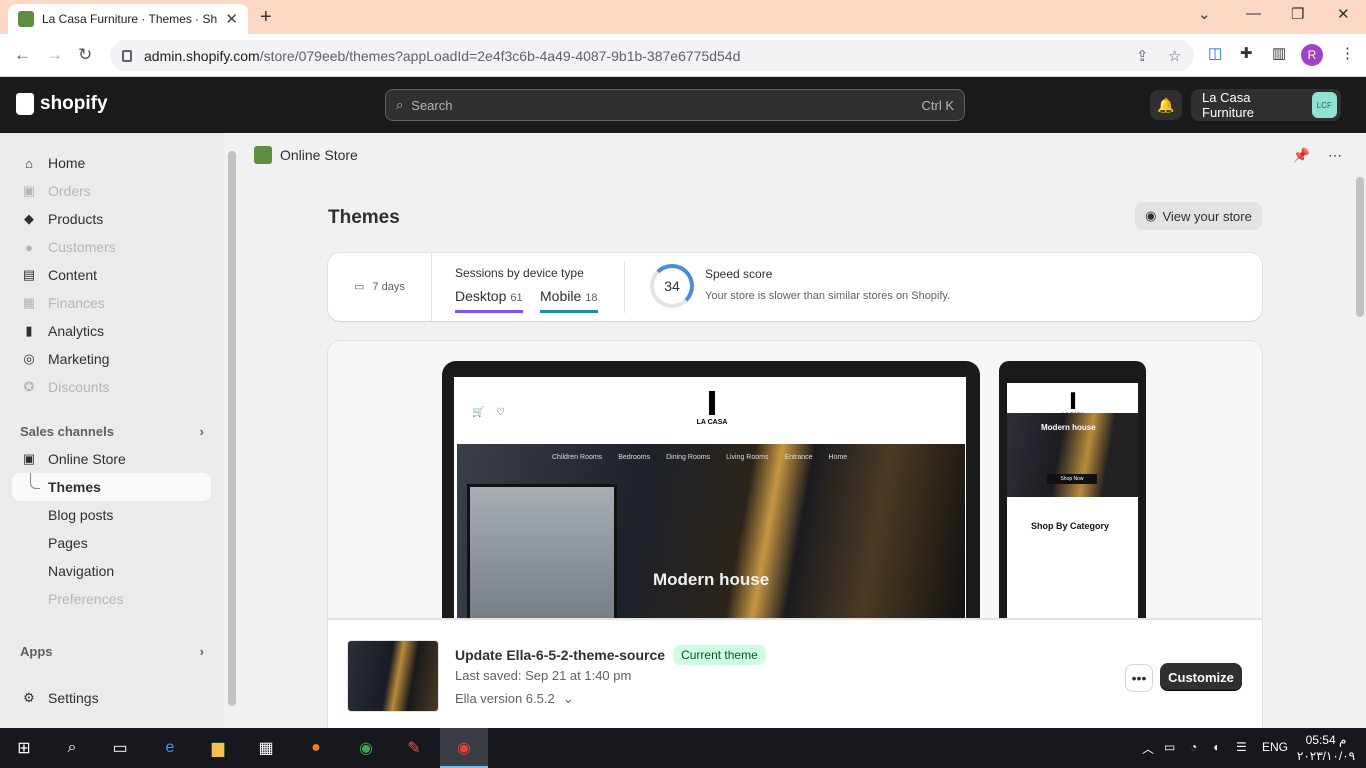  Describe the element at coordinates (111, 459) in the screenshot. I see `sidebar-item-online-store: ▣ Online Store` at that location.